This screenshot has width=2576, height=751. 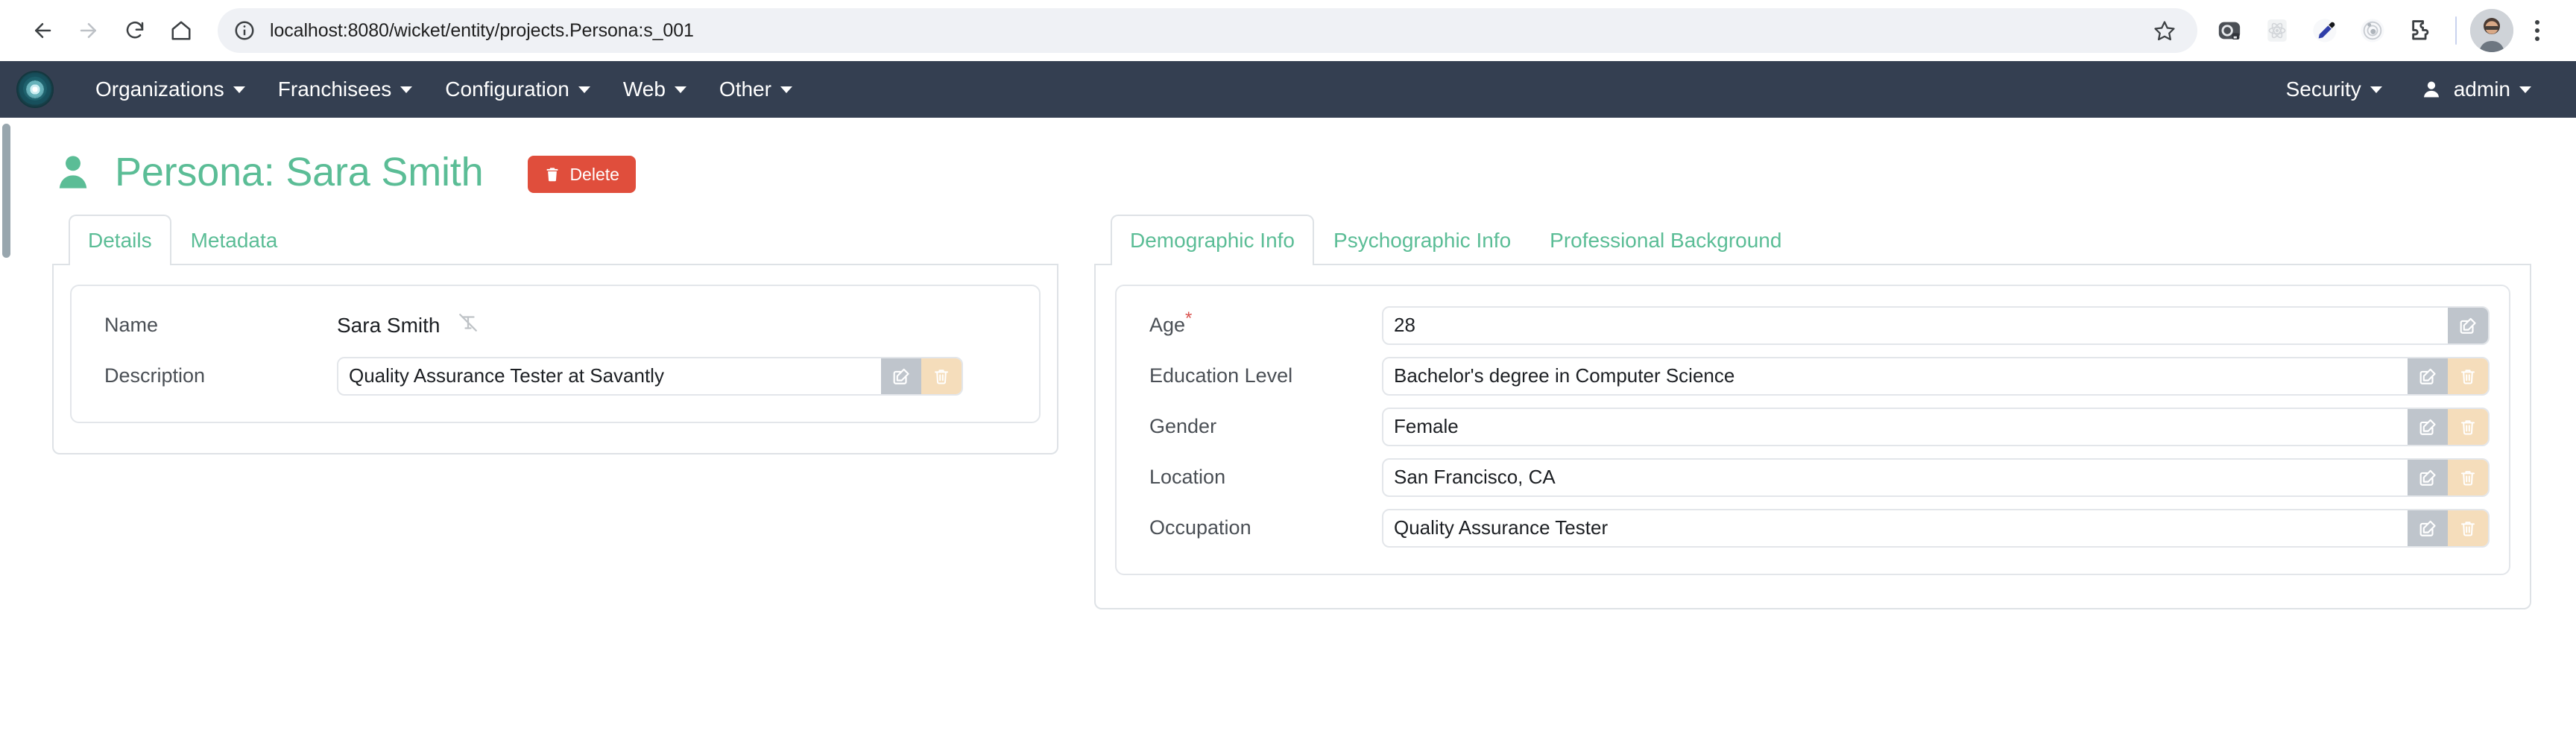 I want to click on browser-menu-button, so click(x=2538, y=30).